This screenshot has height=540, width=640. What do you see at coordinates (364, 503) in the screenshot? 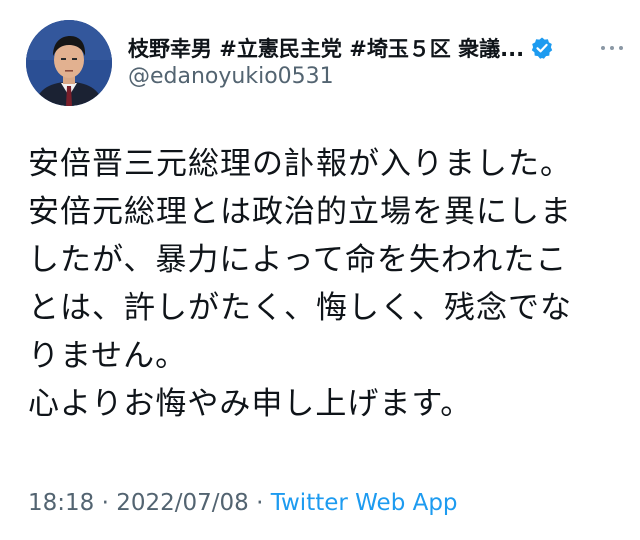
I see `tweet-source-link: Twitter Web App` at bounding box center [364, 503].